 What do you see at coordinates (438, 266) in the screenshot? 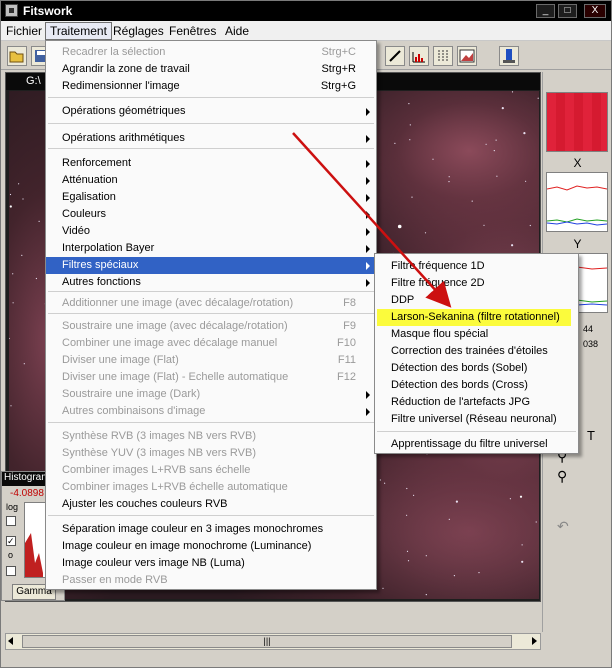
I see `submenu-item-label: Filtre fréquence 1D` at bounding box center [438, 266].